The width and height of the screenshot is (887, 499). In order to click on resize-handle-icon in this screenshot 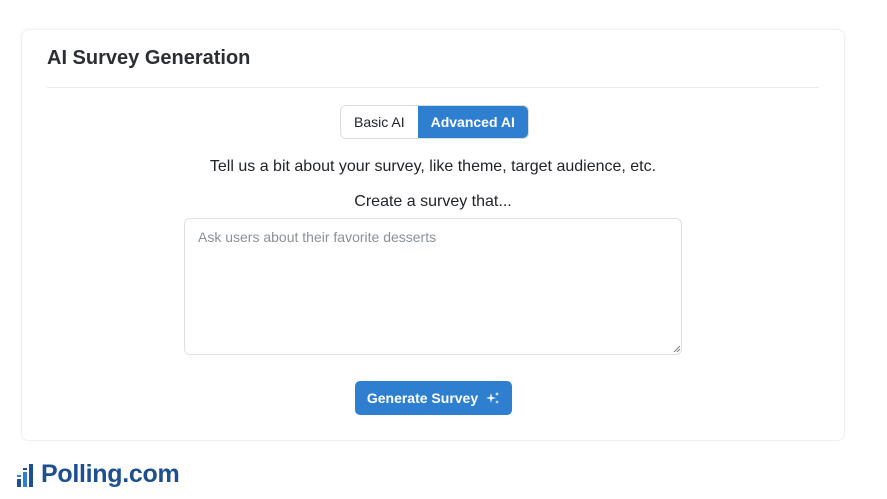, I will do `click(677, 349)`.